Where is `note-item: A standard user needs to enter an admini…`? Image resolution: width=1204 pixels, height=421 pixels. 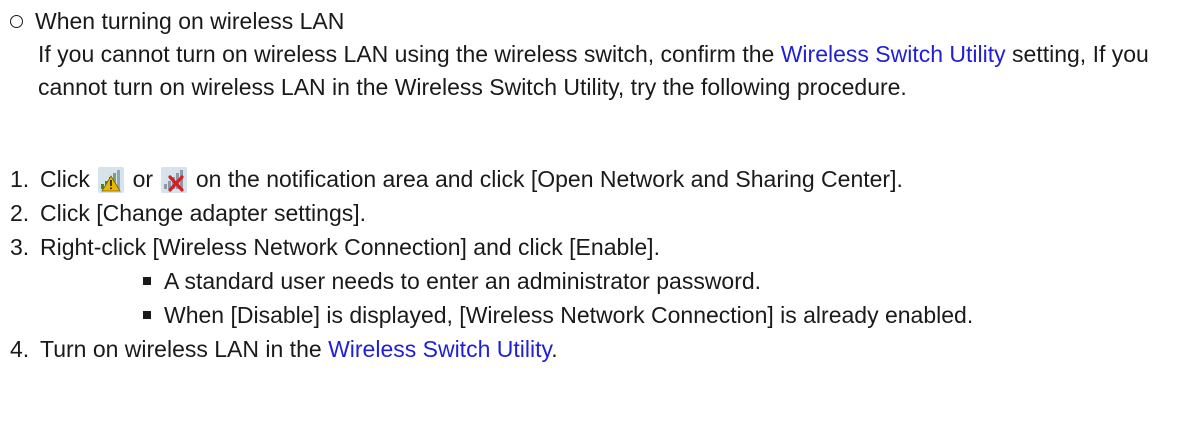
note-item: A standard user needs to enter an admini… is located at coordinates (622, 281).